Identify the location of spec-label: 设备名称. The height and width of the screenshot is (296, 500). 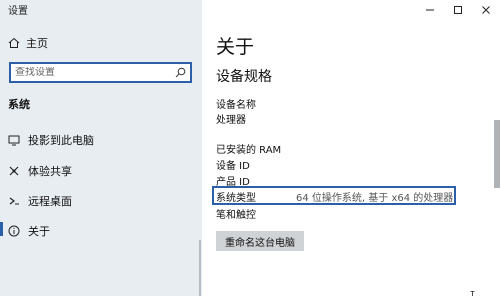
(236, 105).